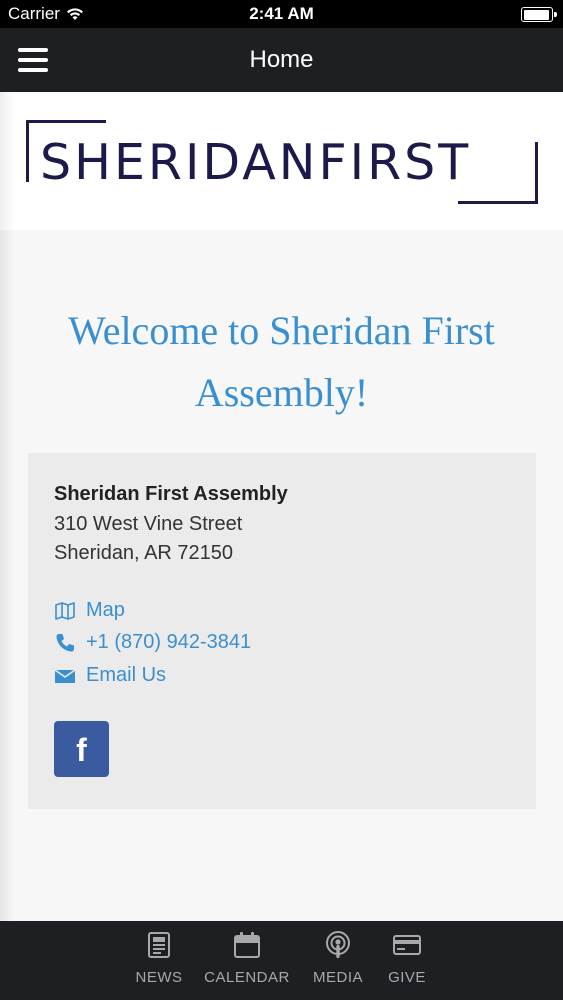  Describe the element at coordinates (338, 944) in the screenshot. I see `podcast-icon` at that location.